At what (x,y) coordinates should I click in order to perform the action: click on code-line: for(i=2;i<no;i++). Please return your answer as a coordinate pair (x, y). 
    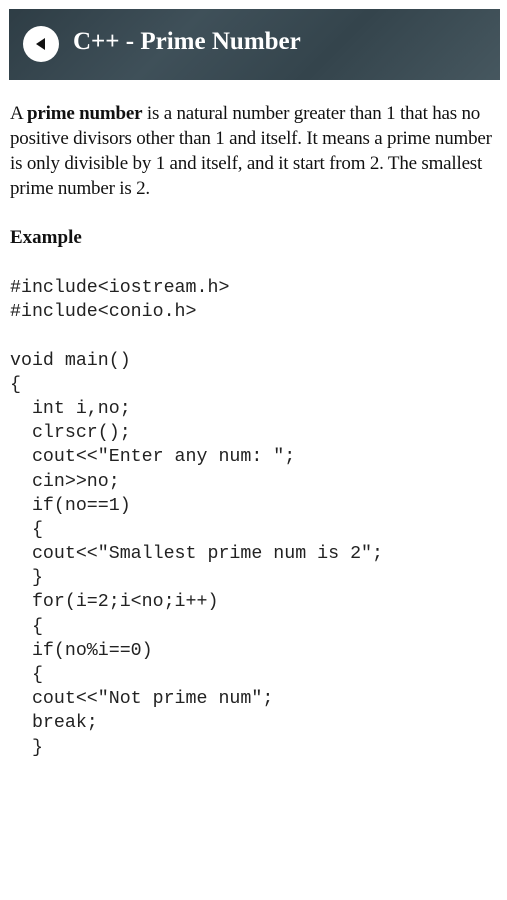
    Looking at the image, I should click on (114, 602).